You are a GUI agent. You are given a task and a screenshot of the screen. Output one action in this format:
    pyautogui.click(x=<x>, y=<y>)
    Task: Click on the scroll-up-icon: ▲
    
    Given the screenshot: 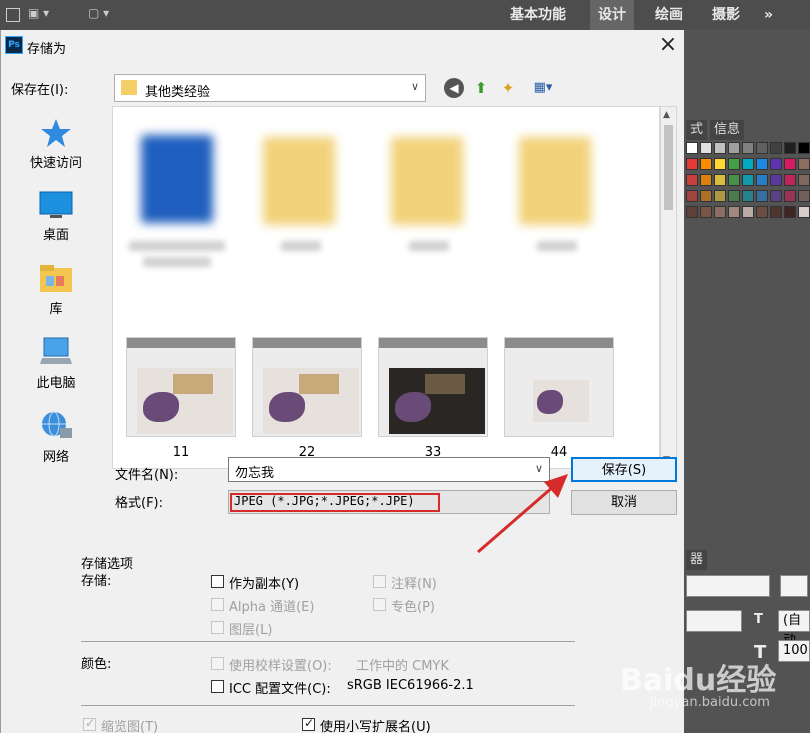 What is the action you would take?
    pyautogui.click(x=666, y=115)
    